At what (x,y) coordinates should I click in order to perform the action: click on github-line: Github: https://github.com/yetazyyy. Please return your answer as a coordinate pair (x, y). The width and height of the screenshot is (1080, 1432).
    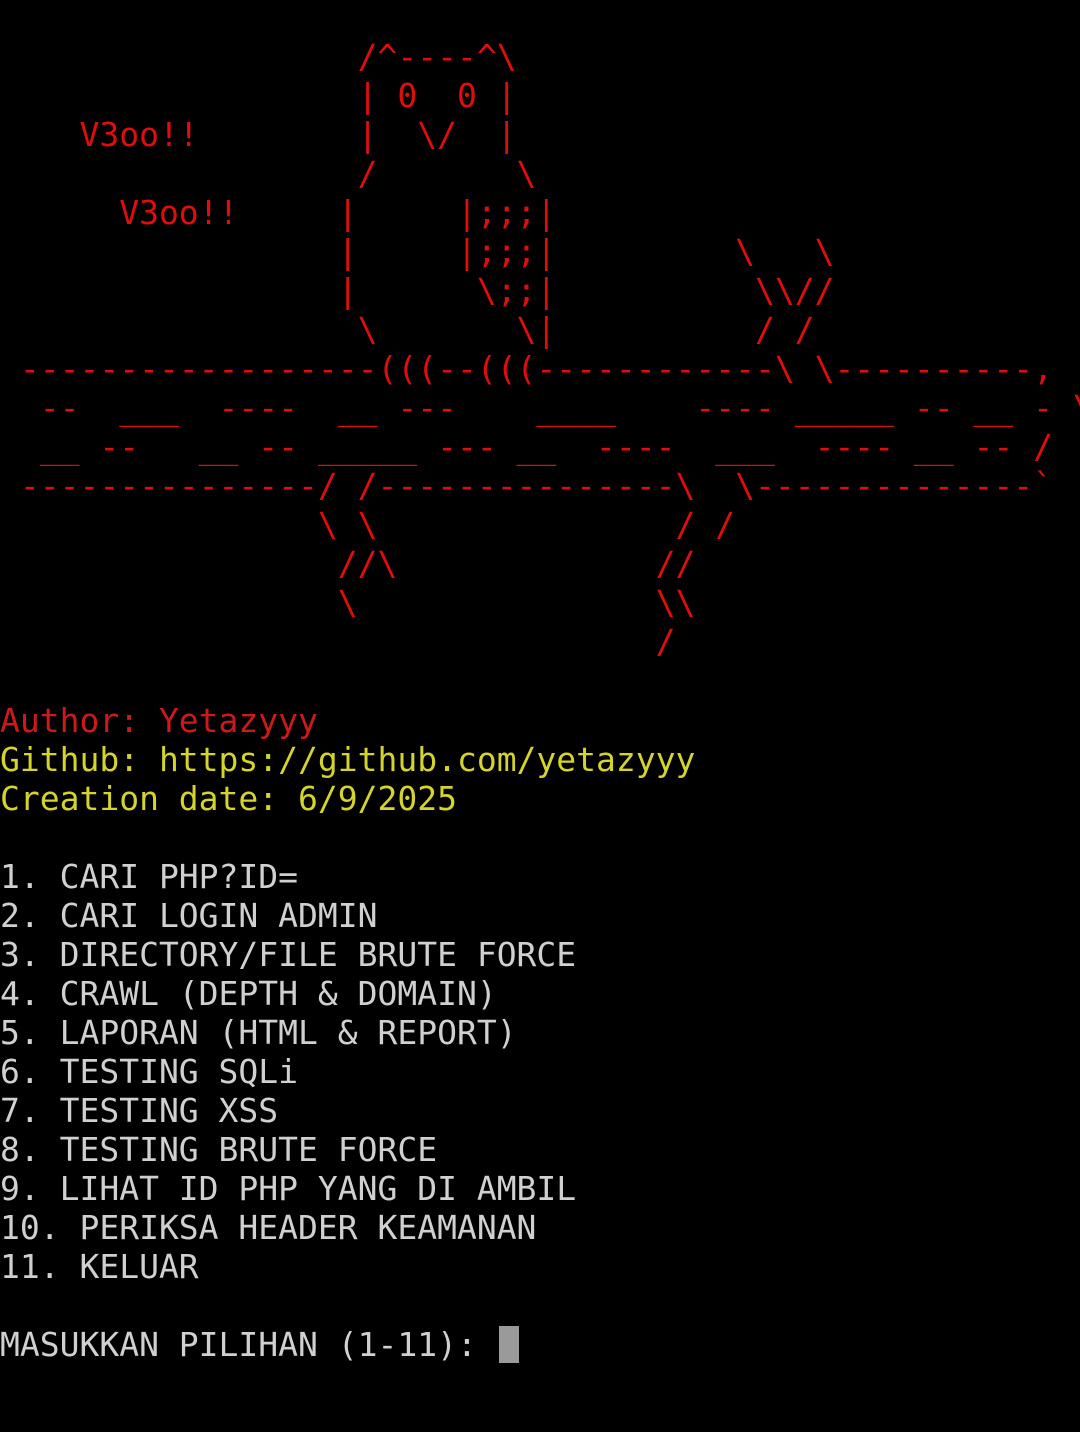
    Looking at the image, I should click on (348, 759).